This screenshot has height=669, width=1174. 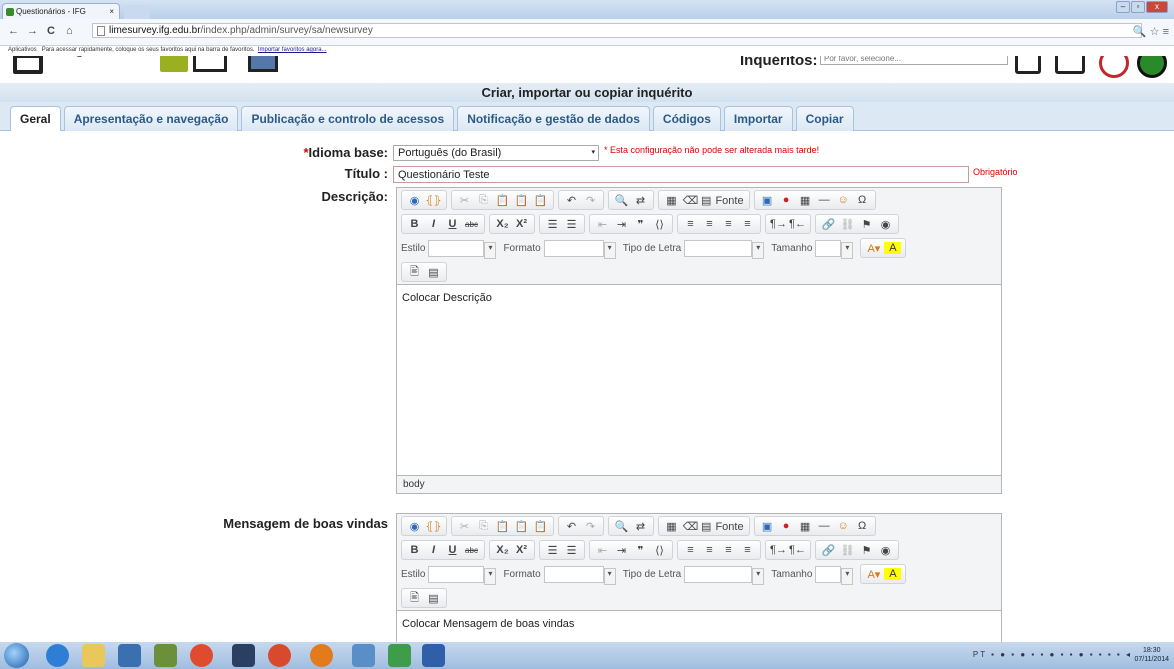 What do you see at coordinates (279, 655) in the screenshot?
I see `chrome-active-icon` at bounding box center [279, 655].